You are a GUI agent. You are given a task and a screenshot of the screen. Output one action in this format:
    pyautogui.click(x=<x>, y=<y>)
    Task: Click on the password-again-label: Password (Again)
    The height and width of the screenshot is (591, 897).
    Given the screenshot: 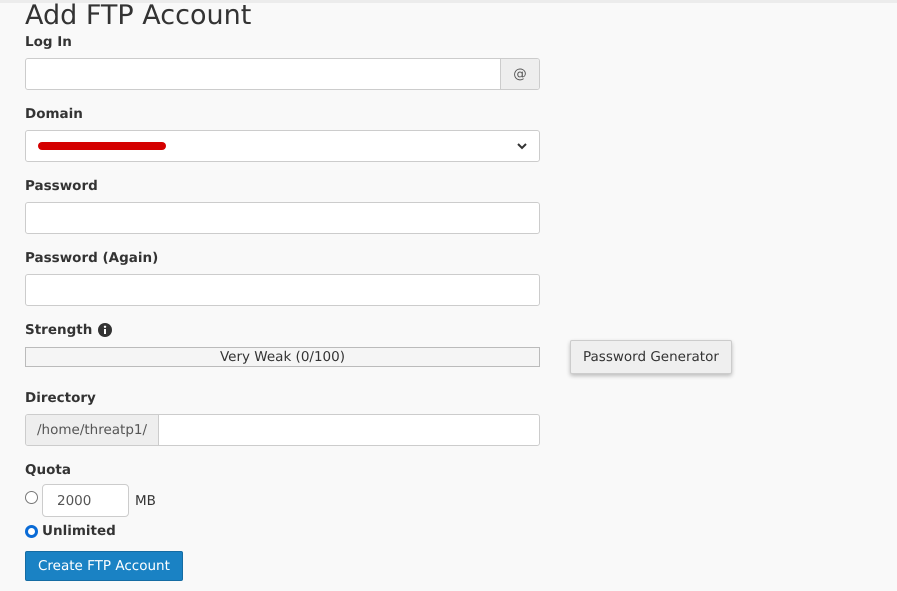 What is the action you would take?
    pyautogui.click(x=92, y=258)
    